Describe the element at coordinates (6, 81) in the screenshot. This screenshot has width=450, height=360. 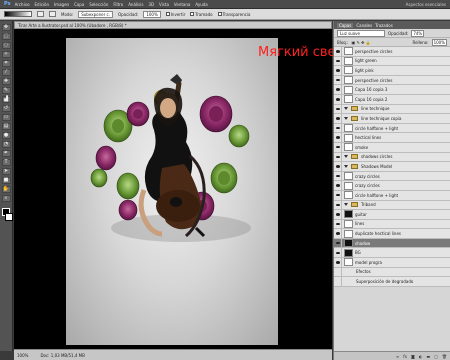
I see `healing-tool-icon: ✚` at that location.